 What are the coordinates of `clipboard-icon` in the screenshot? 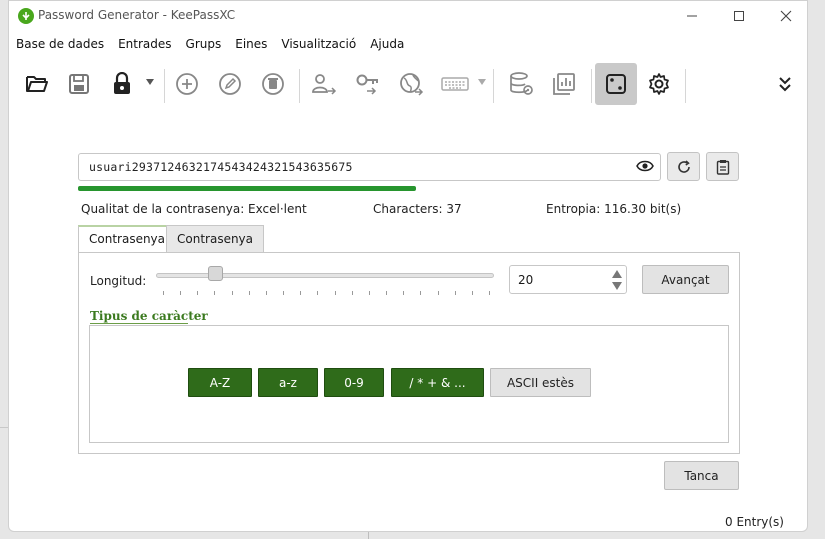 It's located at (722, 167).